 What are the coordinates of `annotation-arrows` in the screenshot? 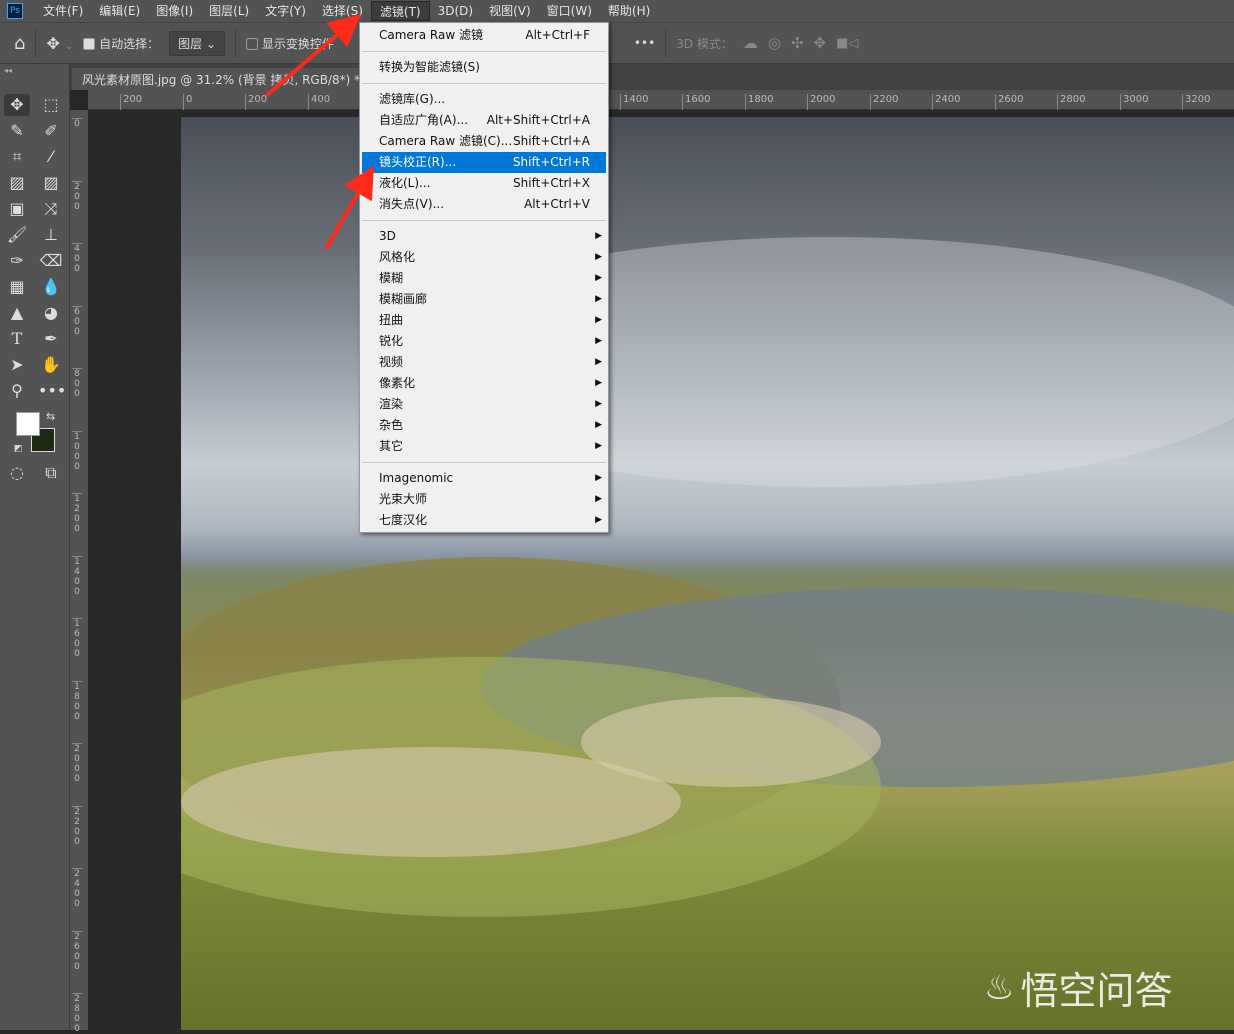 It's located at (319, 132).